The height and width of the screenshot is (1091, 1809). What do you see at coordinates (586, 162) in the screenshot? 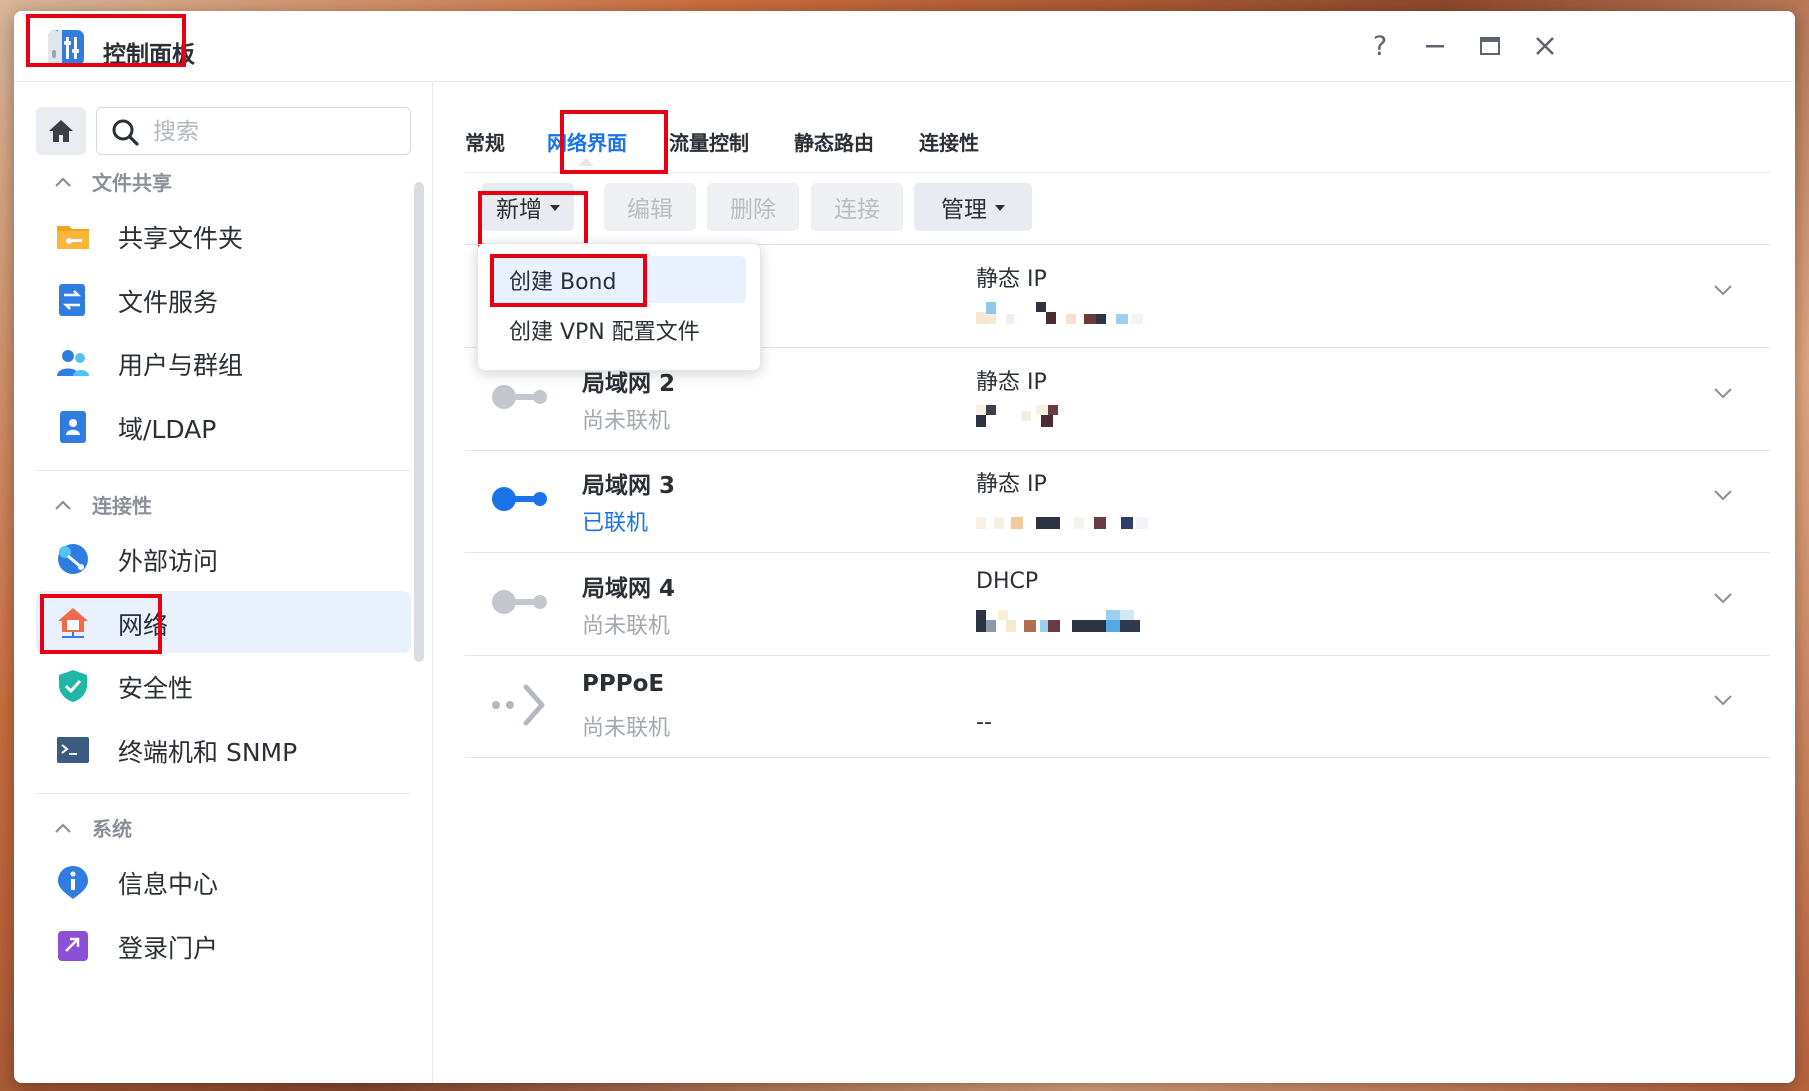
I see `active-tab-indicator` at bounding box center [586, 162].